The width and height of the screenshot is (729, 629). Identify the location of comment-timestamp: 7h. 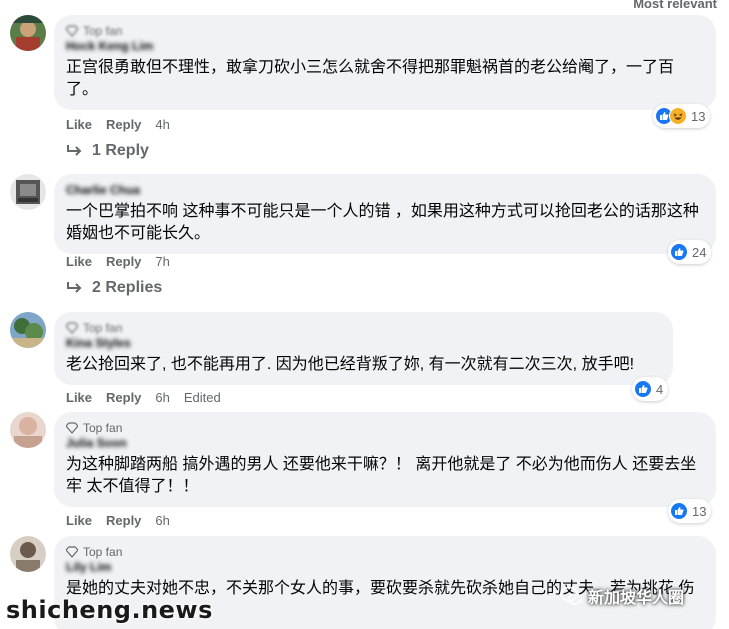
(162, 261).